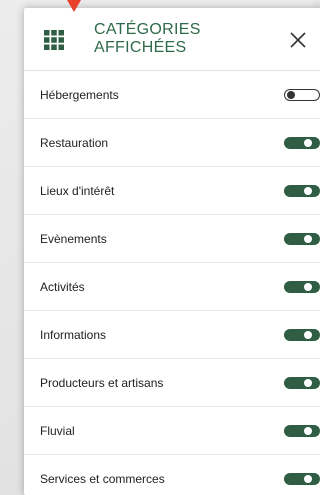 The image size is (320, 495). I want to click on title-line-1: CATÉGORIES, so click(147, 29).